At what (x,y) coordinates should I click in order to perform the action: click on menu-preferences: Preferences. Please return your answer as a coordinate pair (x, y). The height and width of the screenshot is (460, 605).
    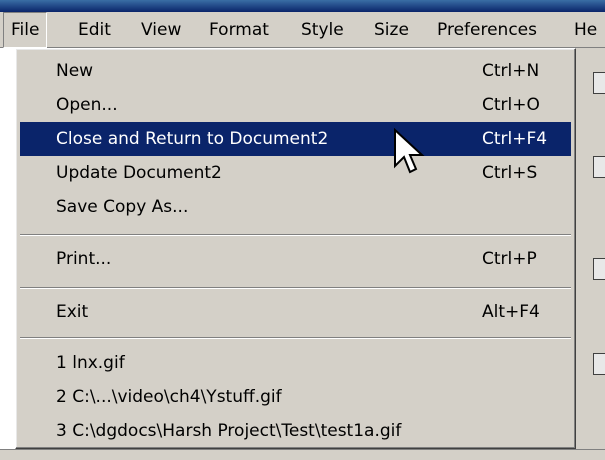
    Looking at the image, I should click on (487, 30).